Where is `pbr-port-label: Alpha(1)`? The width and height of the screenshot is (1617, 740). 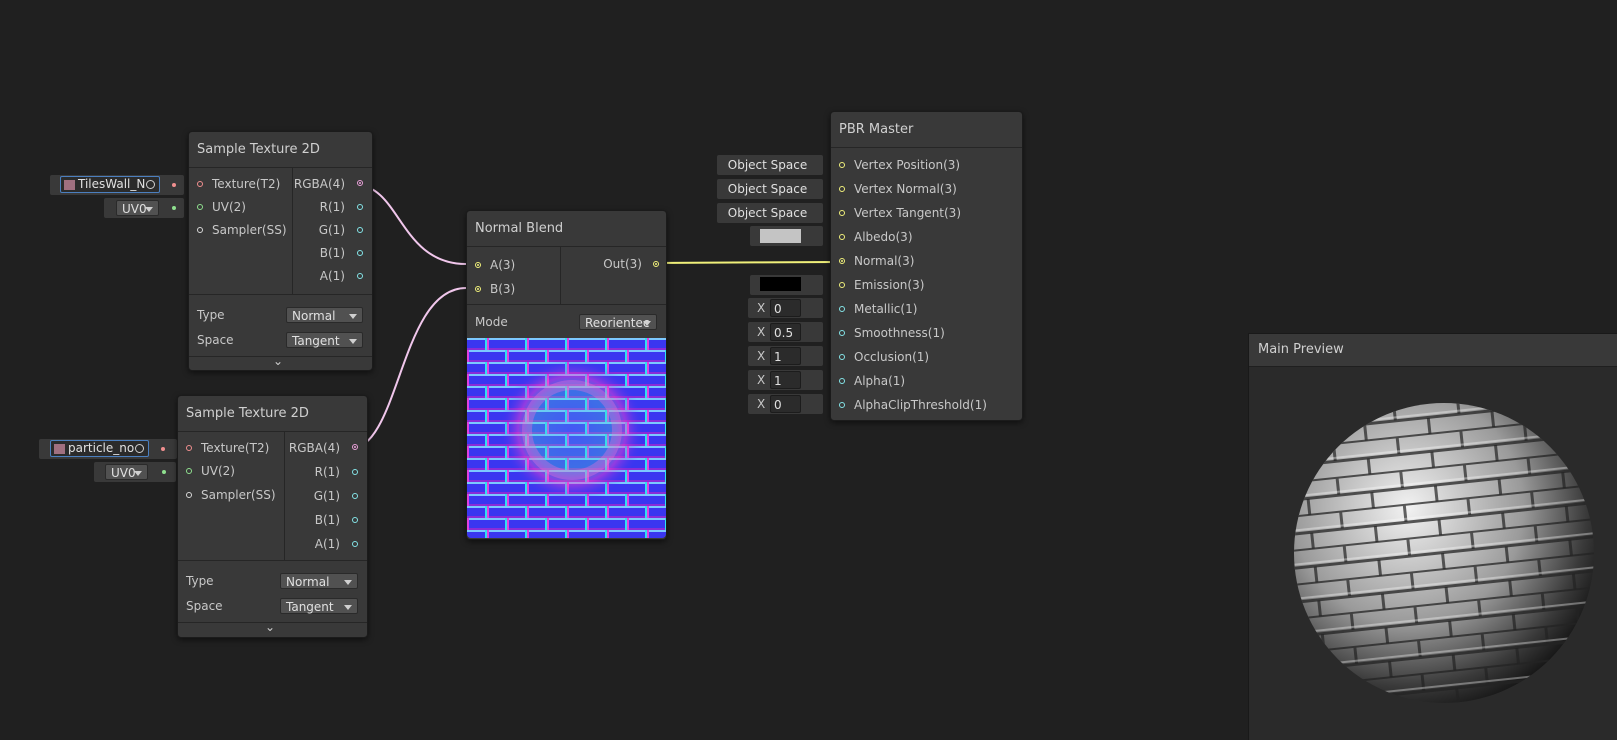 pbr-port-label: Alpha(1) is located at coordinates (880, 381).